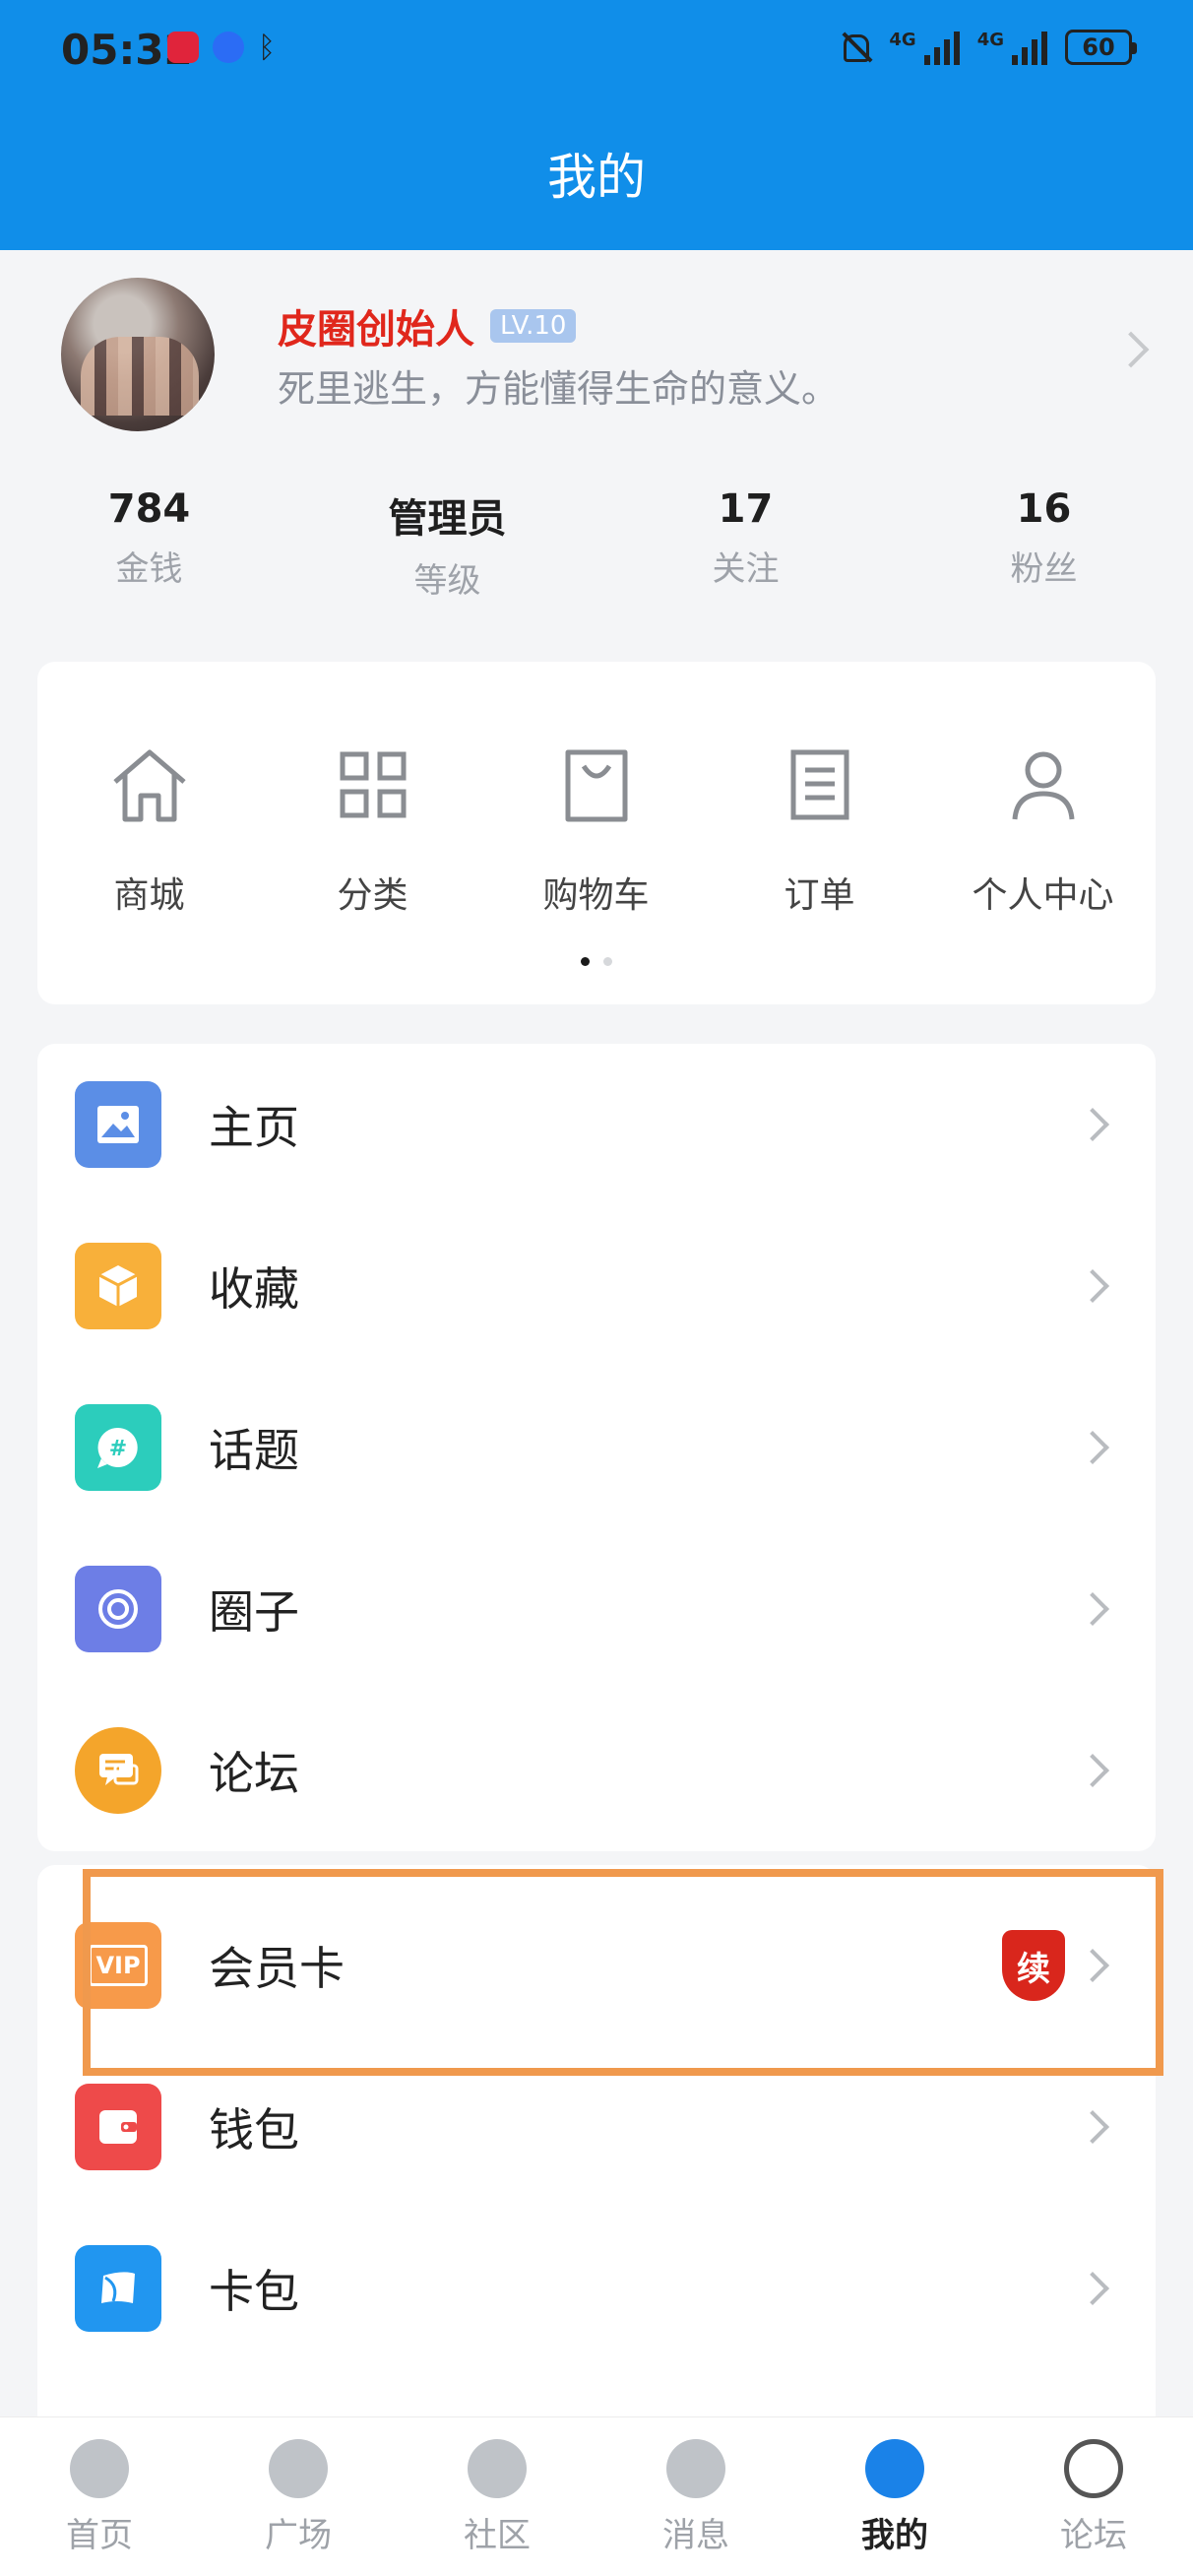 The image size is (1193, 2576). I want to click on quick-item-cart: 购物车, so click(596, 829).